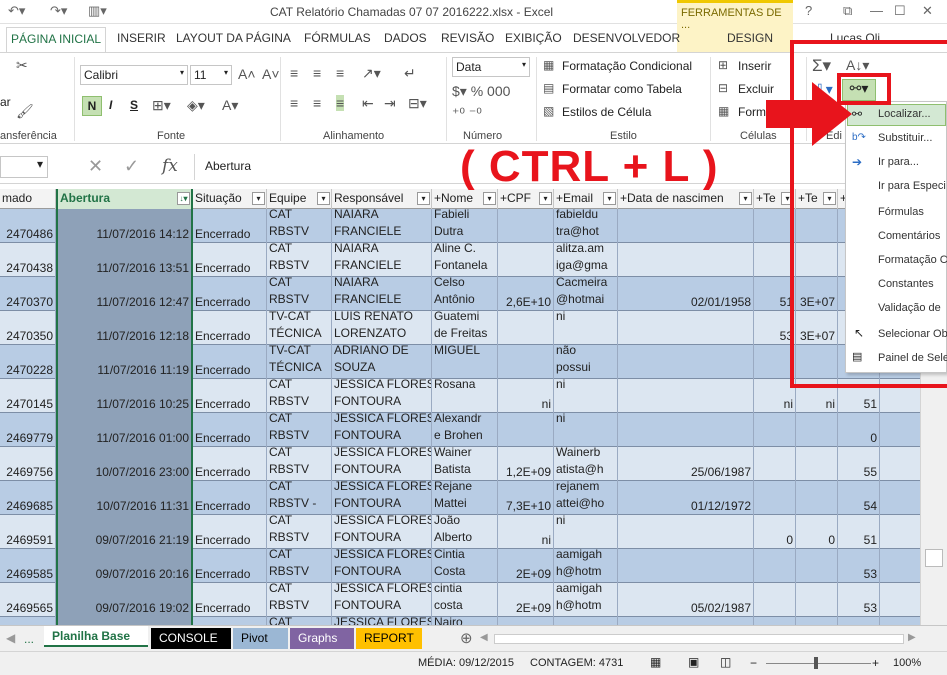 This screenshot has width=947, height=675. What do you see at coordinates (124, 621) in the screenshot?
I see `table-cell-date` at bounding box center [124, 621].